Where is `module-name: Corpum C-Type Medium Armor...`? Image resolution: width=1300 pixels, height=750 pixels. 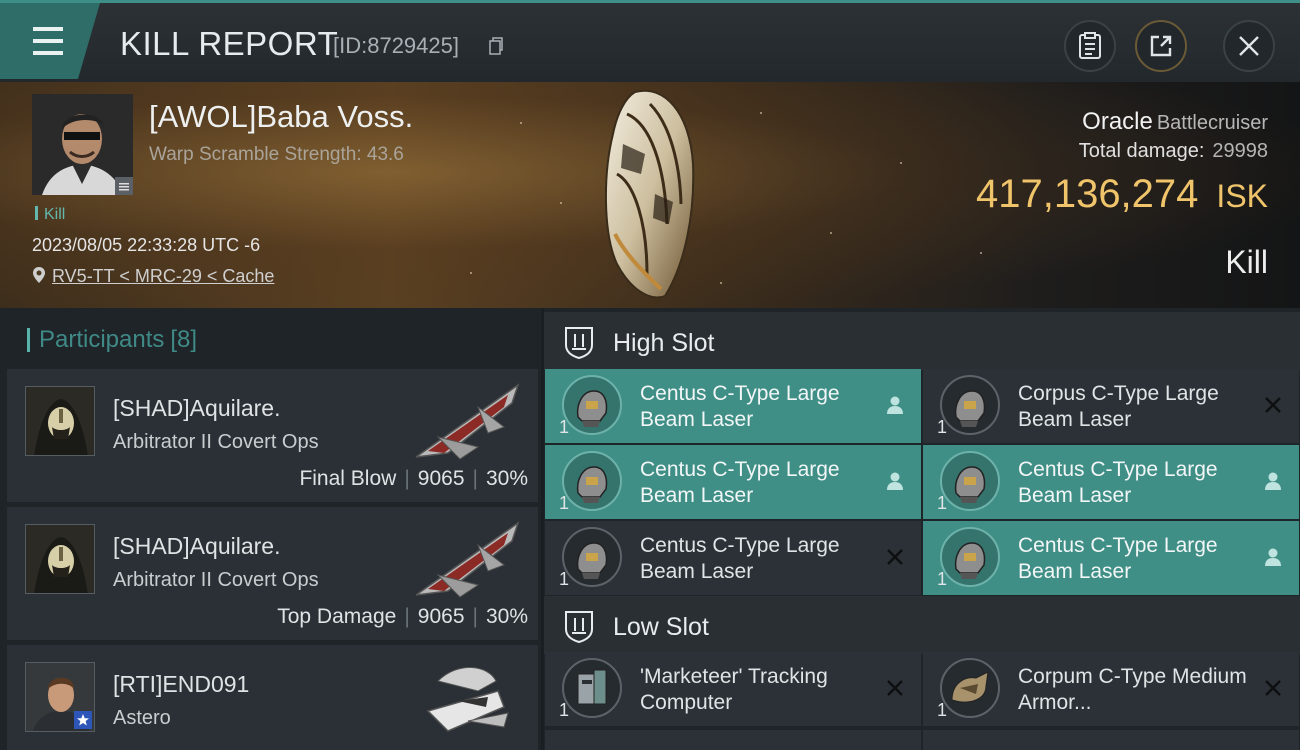
module-name: Corpum C-Type Medium Armor... is located at coordinates (1132, 689).